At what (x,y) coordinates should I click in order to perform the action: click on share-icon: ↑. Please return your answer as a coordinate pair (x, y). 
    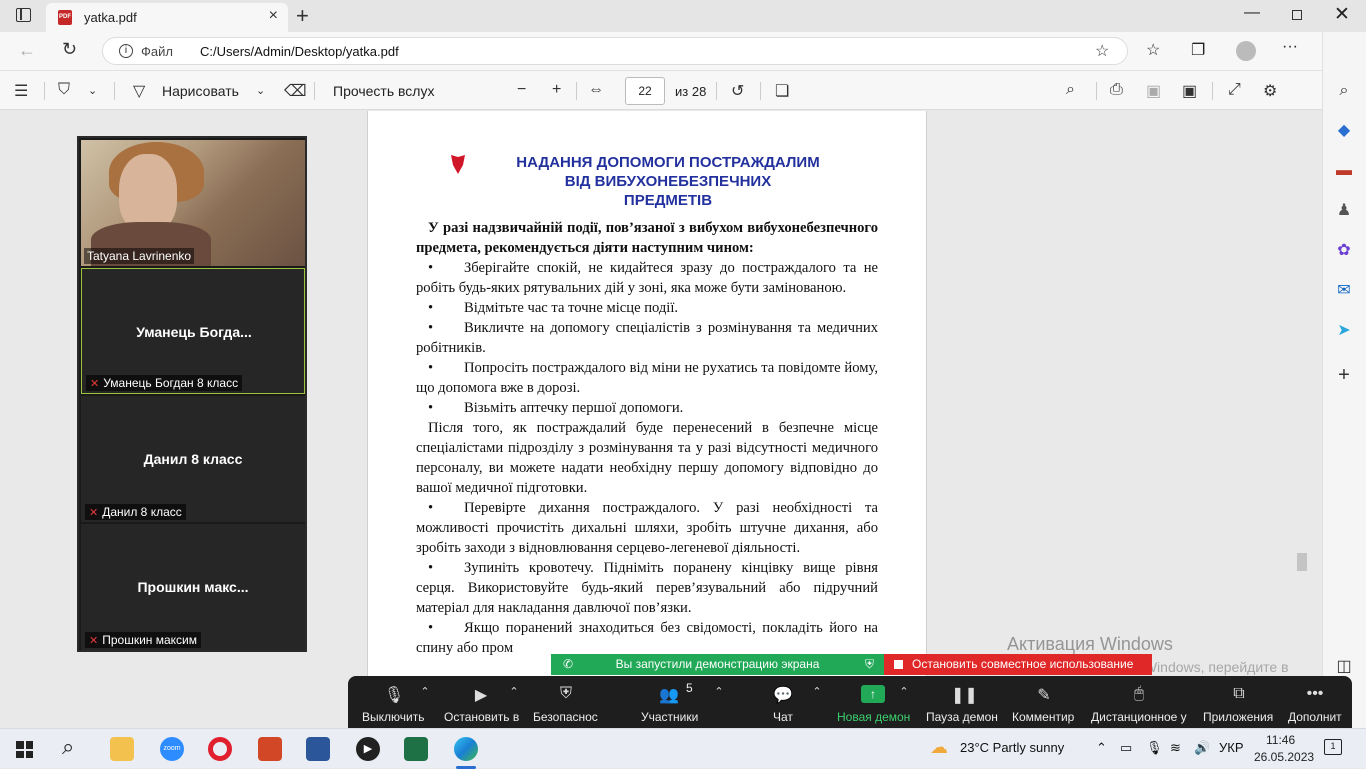
    Looking at the image, I should click on (873, 694).